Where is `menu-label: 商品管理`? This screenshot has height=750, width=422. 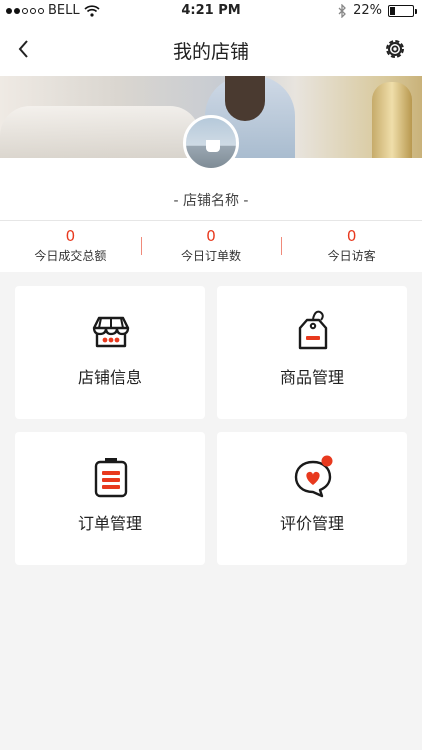 menu-label: 商品管理 is located at coordinates (311, 377).